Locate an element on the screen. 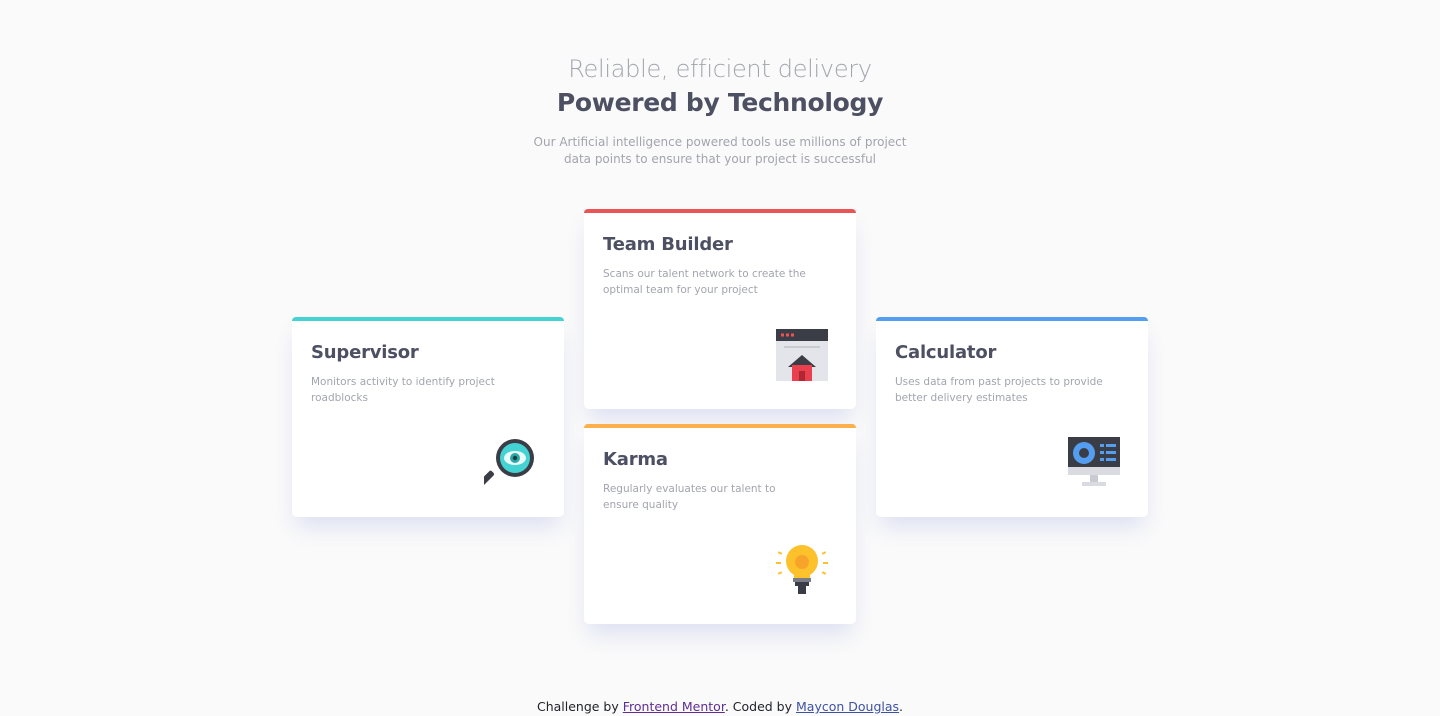  card-title: Supervisor is located at coordinates (365, 352).